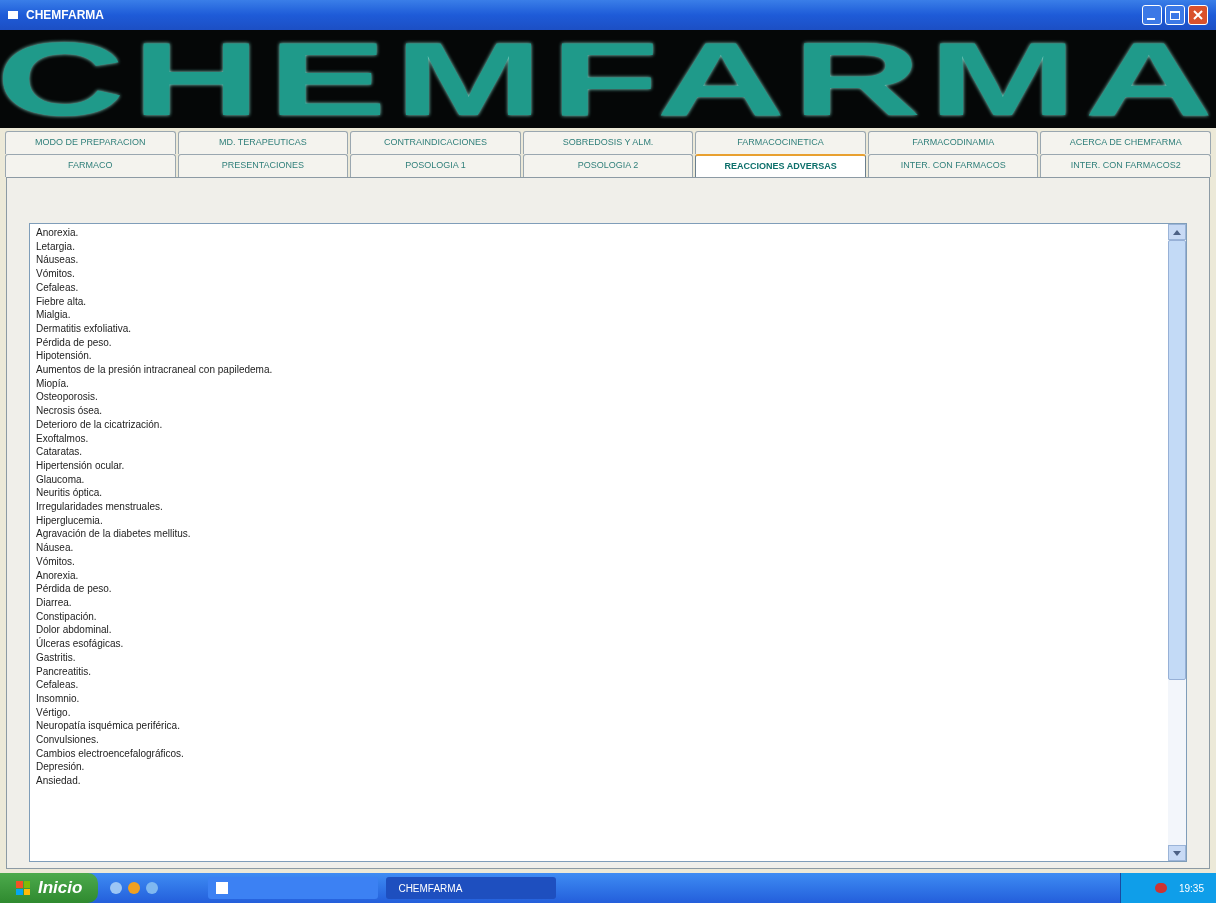  I want to click on close-icon, so click(1198, 15).